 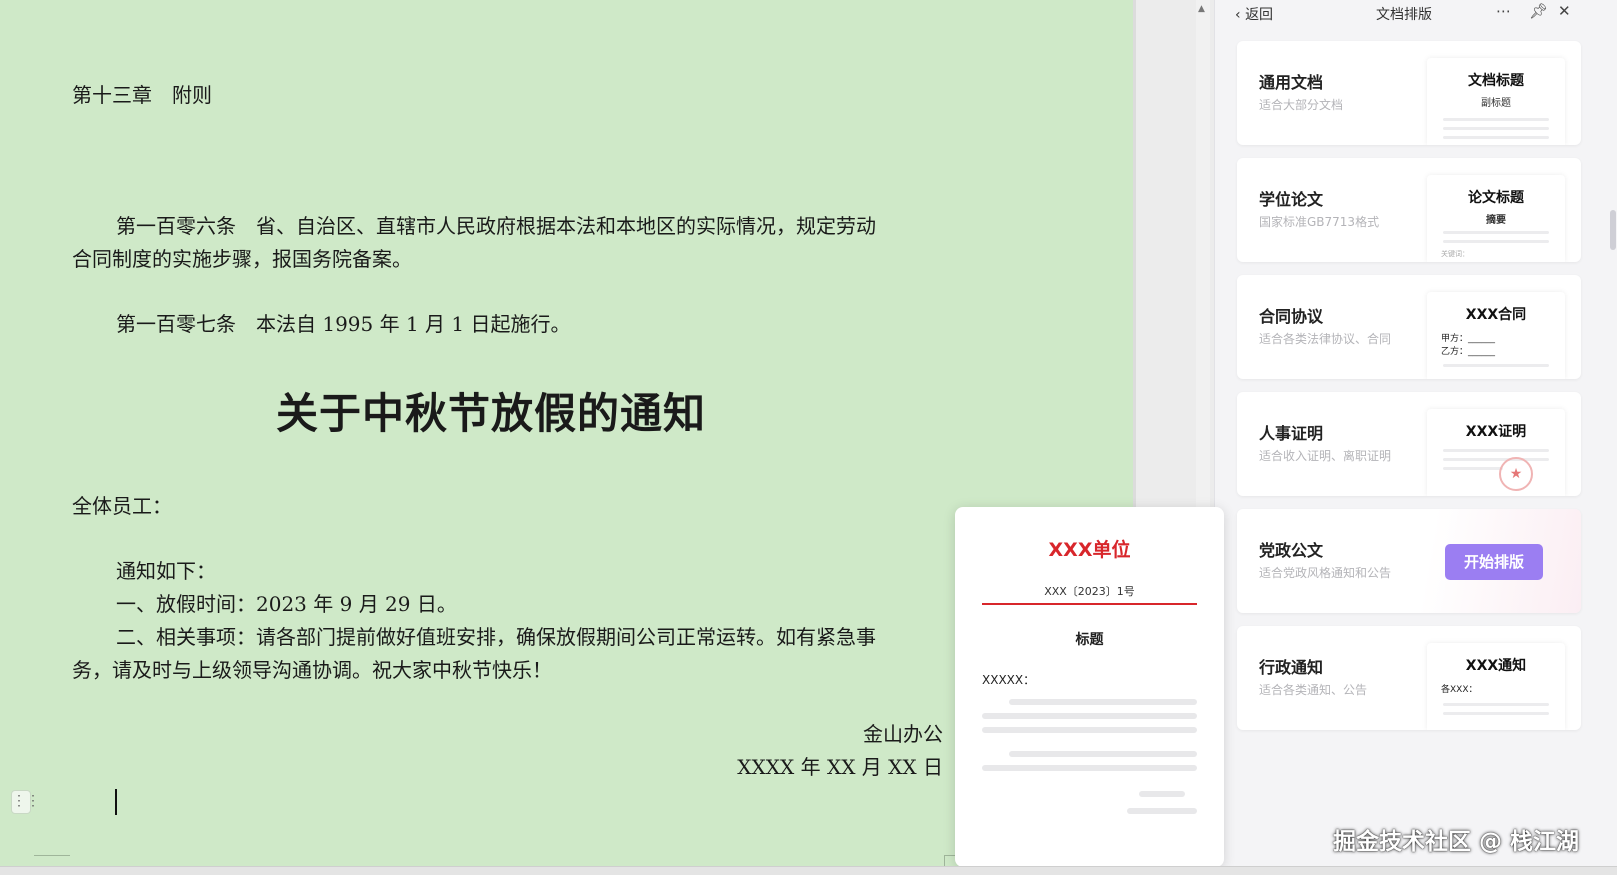 What do you see at coordinates (1496, 666) in the screenshot?
I see `thumb-title: XXX通知` at bounding box center [1496, 666].